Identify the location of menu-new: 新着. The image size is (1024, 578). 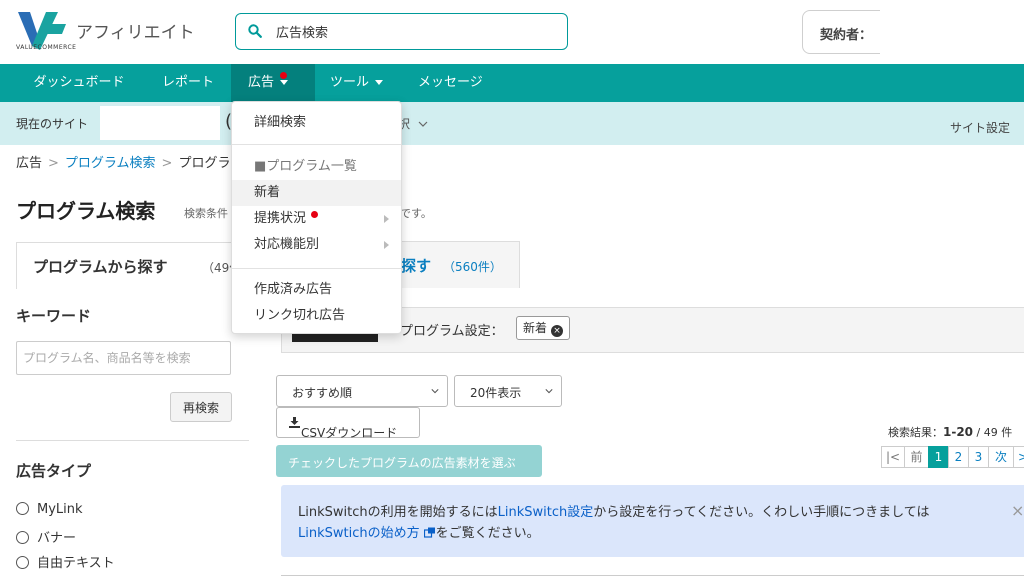
(316, 193).